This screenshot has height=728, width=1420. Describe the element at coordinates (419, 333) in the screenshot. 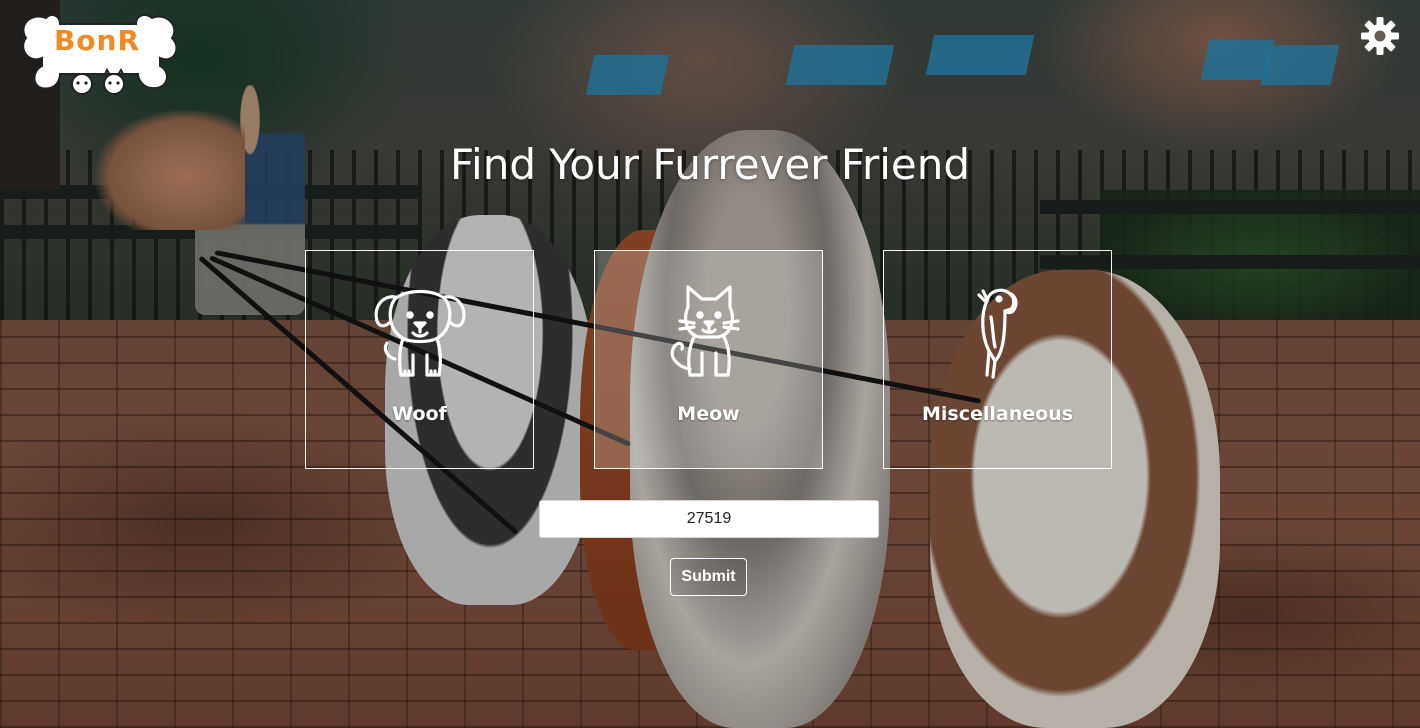

I see `dog-icon` at that location.